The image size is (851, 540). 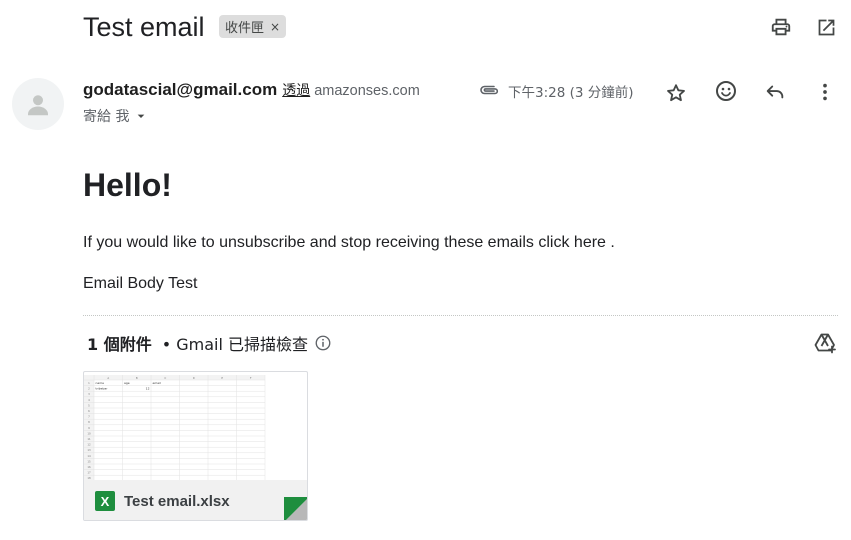 What do you see at coordinates (89, 450) in the screenshot?
I see `sheet-row-number: 13` at bounding box center [89, 450].